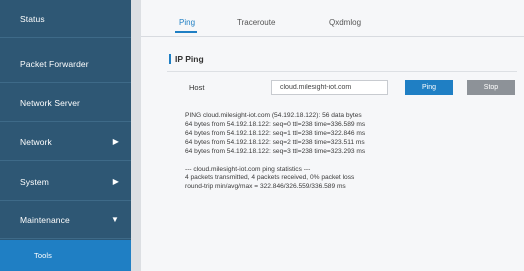 The image size is (524, 271). I want to click on sidebar-item-status: Status, so click(65, 19).